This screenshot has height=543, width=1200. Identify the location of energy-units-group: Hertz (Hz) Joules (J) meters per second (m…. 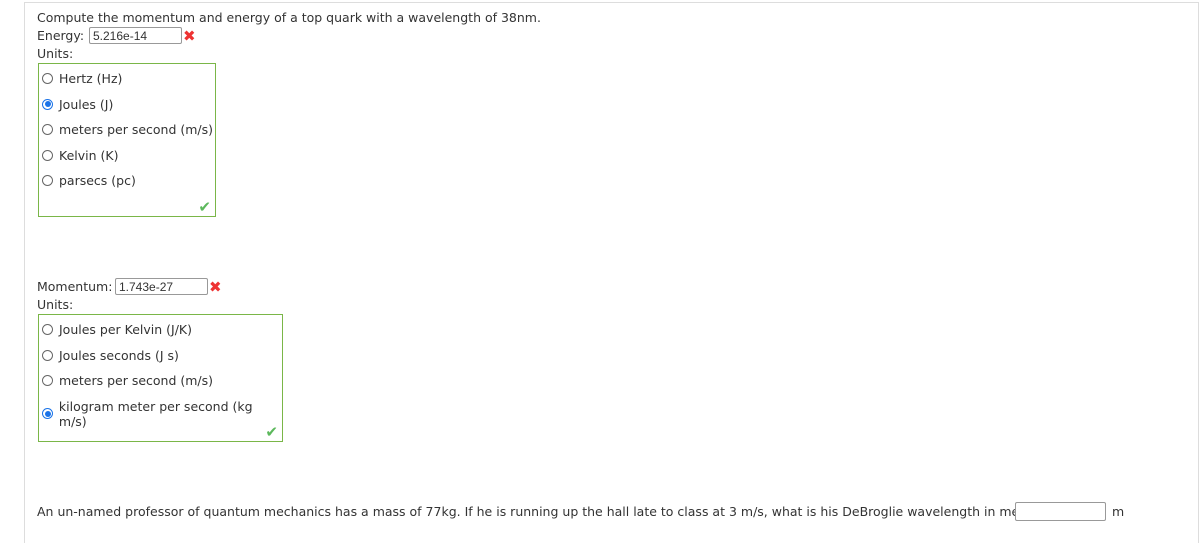
(127, 140).